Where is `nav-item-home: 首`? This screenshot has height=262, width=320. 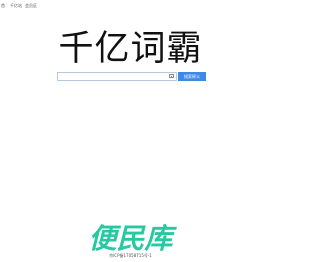 nav-item-home: 首 is located at coordinates (3, 6).